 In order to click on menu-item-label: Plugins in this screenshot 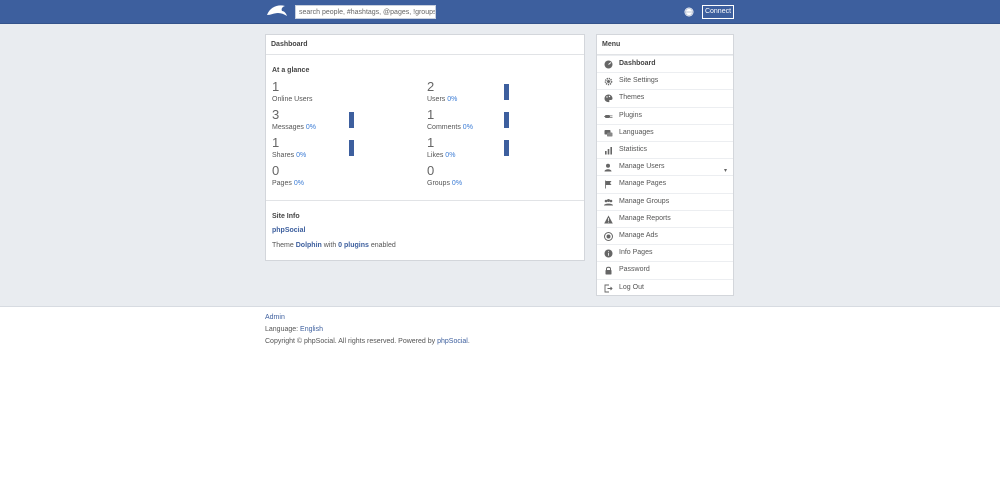, I will do `click(630, 115)`.